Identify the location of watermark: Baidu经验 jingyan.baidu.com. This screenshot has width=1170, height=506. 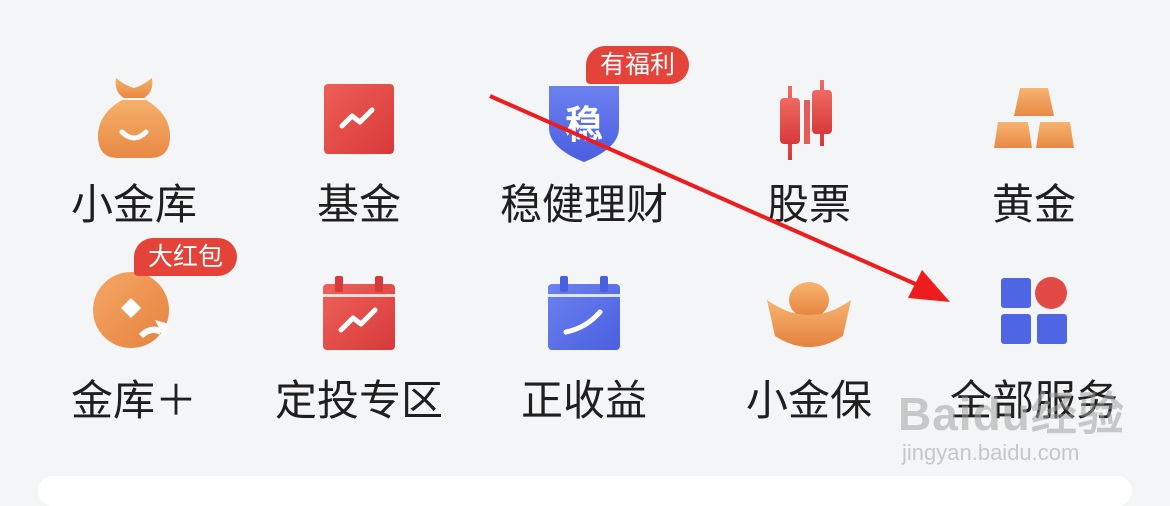
(1011, 422).